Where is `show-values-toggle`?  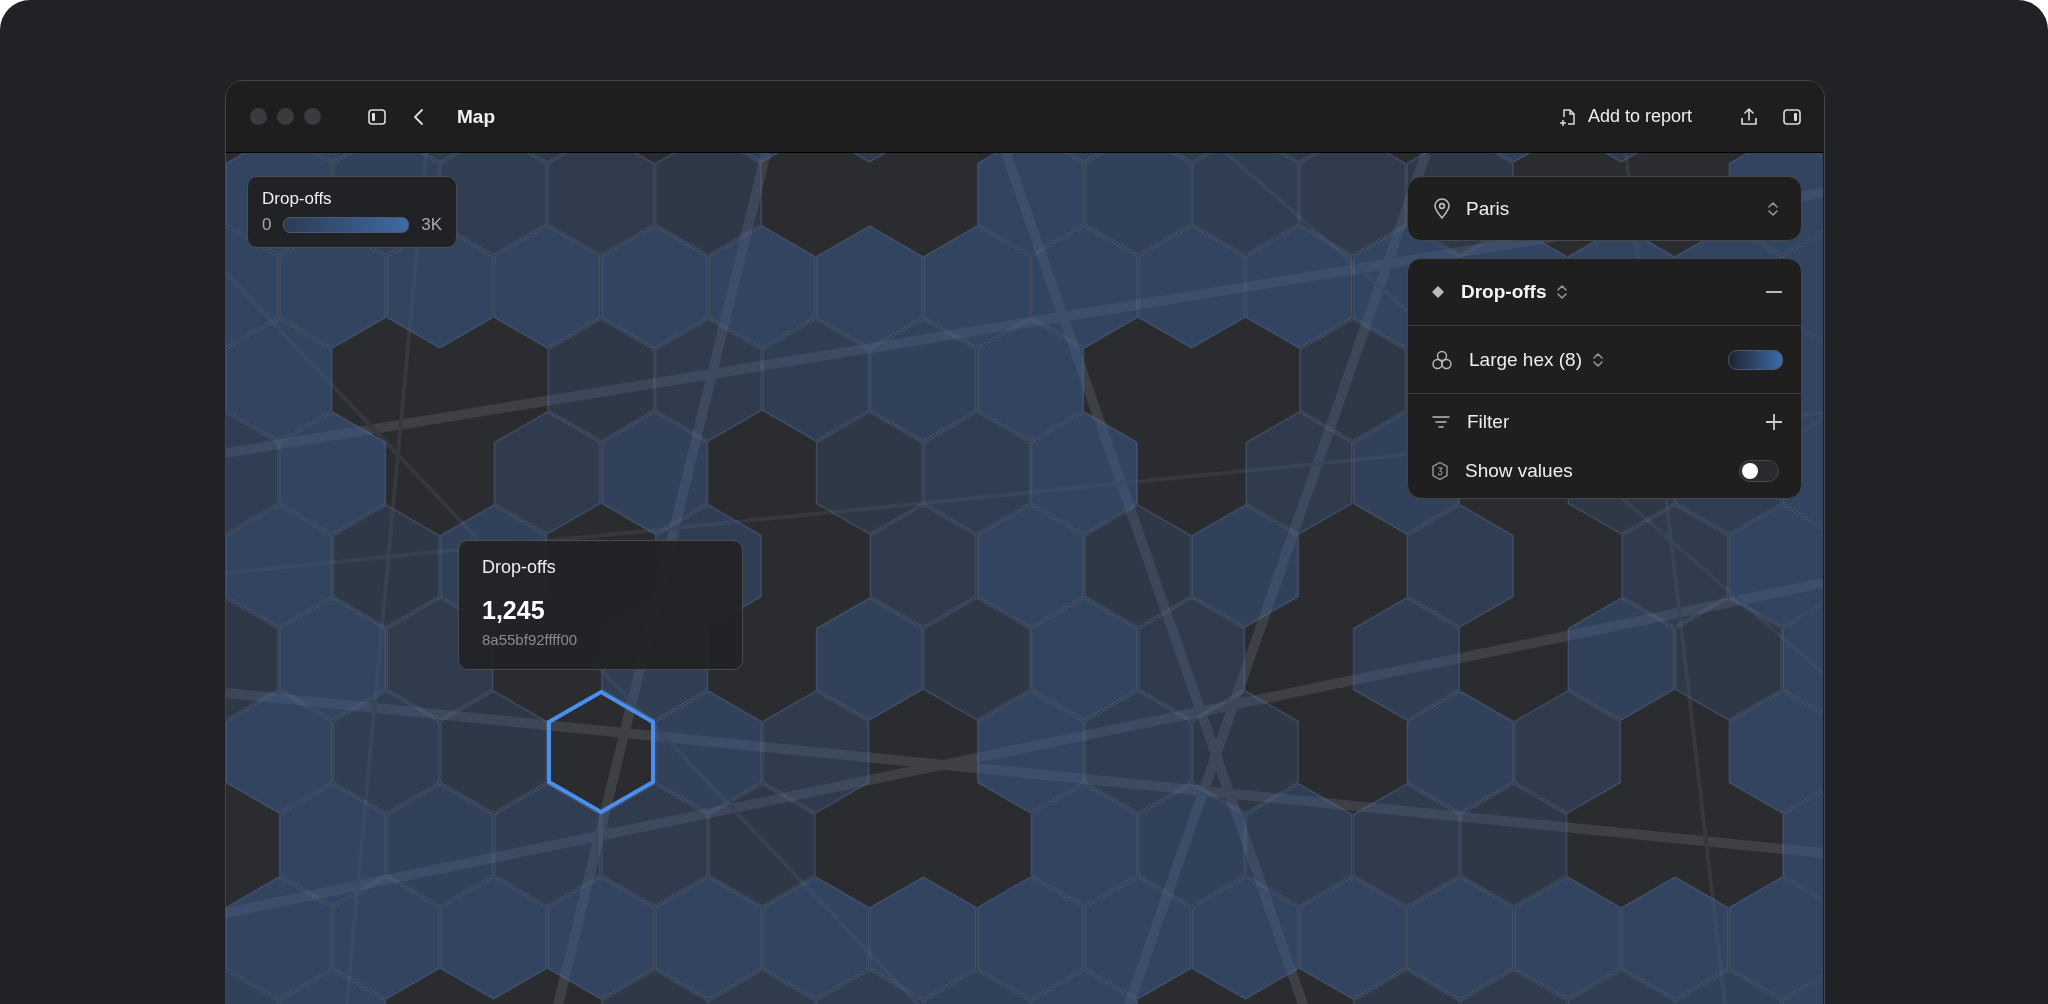
show-values-toggle is located at coordinates (1759, 471).